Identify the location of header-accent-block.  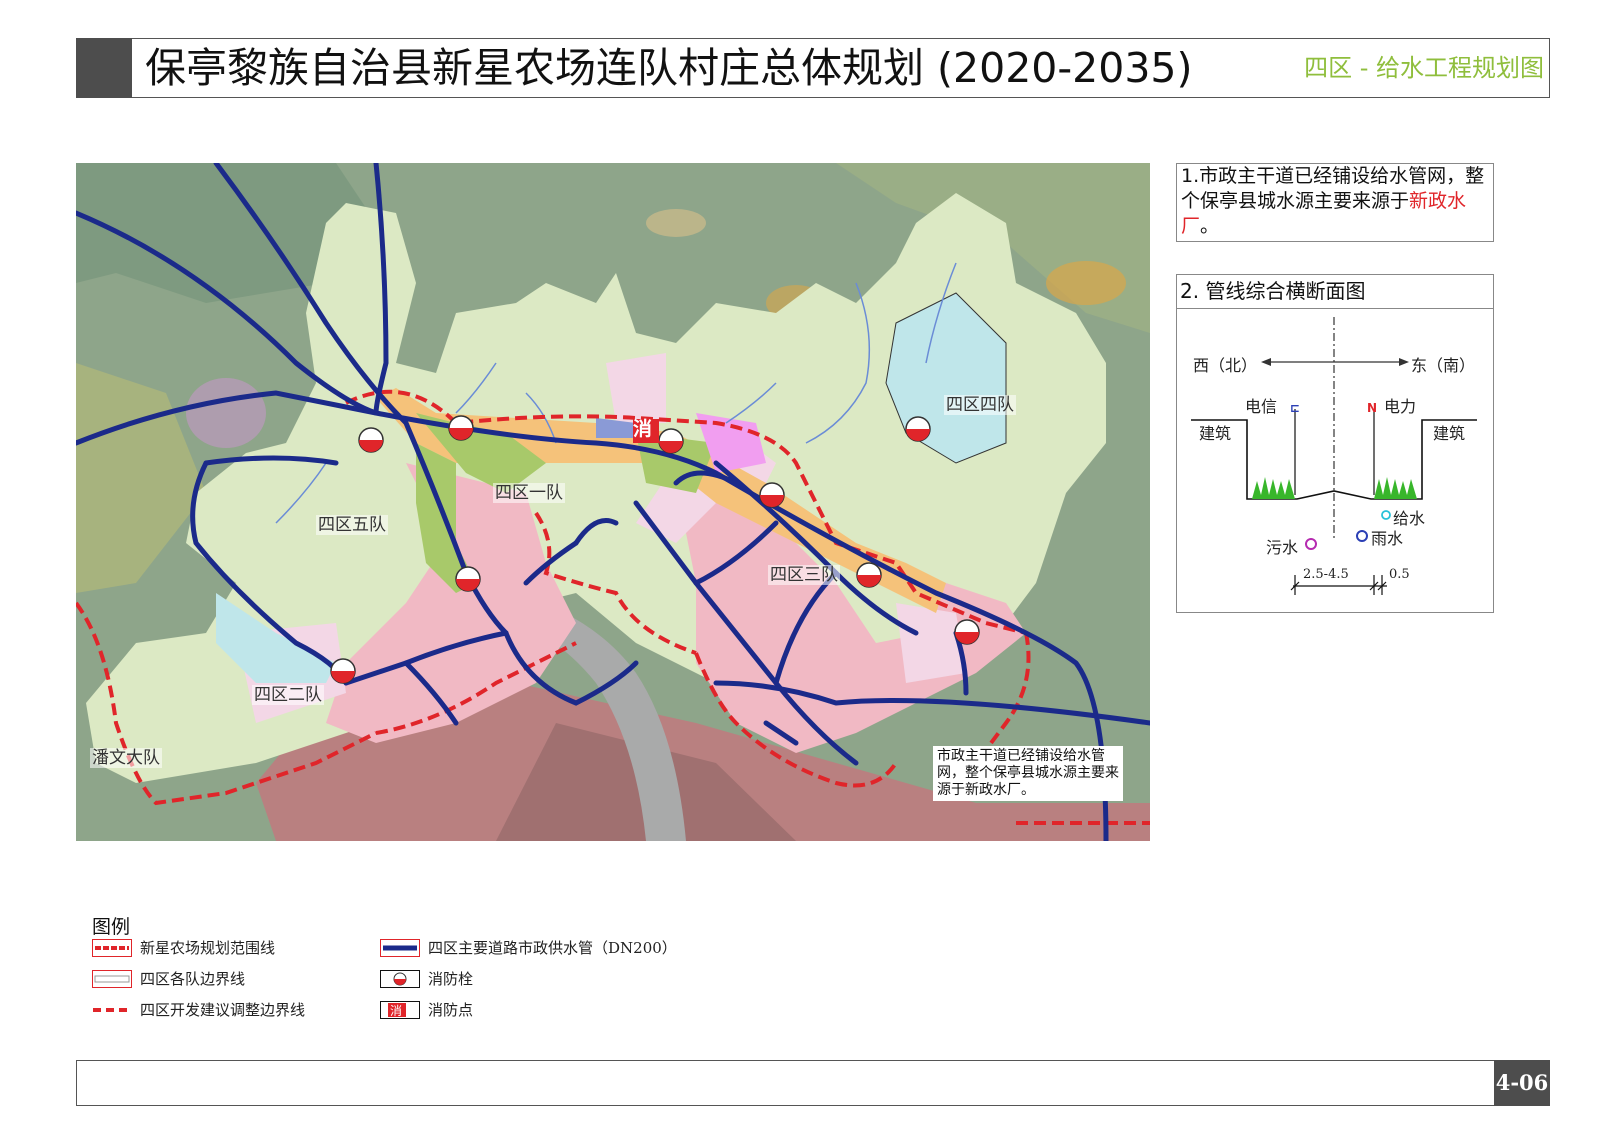
(104, 68).